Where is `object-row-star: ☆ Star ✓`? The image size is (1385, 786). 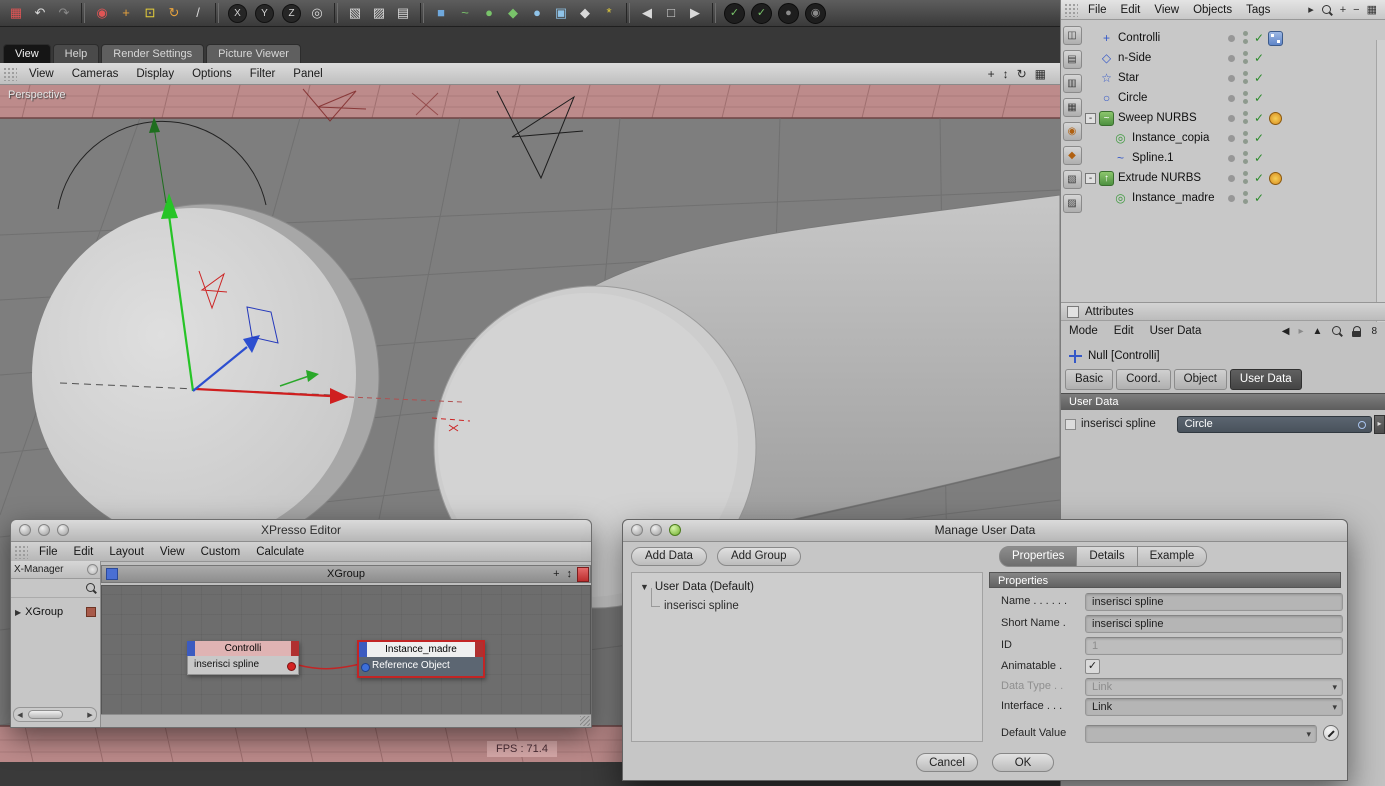 object-row-star: ☆ Star ✓ is located at coordinates (1230, 78).